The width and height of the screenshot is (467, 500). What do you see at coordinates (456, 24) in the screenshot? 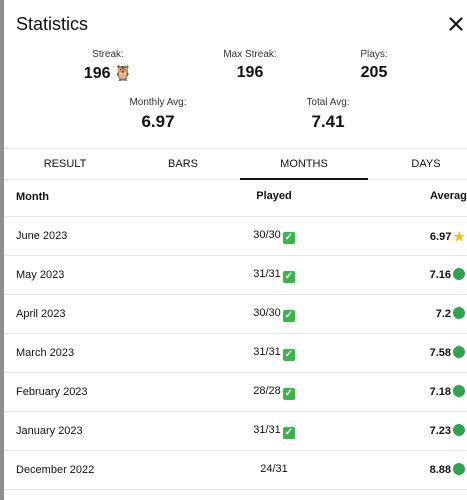
I see `close-icon` at bounding box center [456, 24].